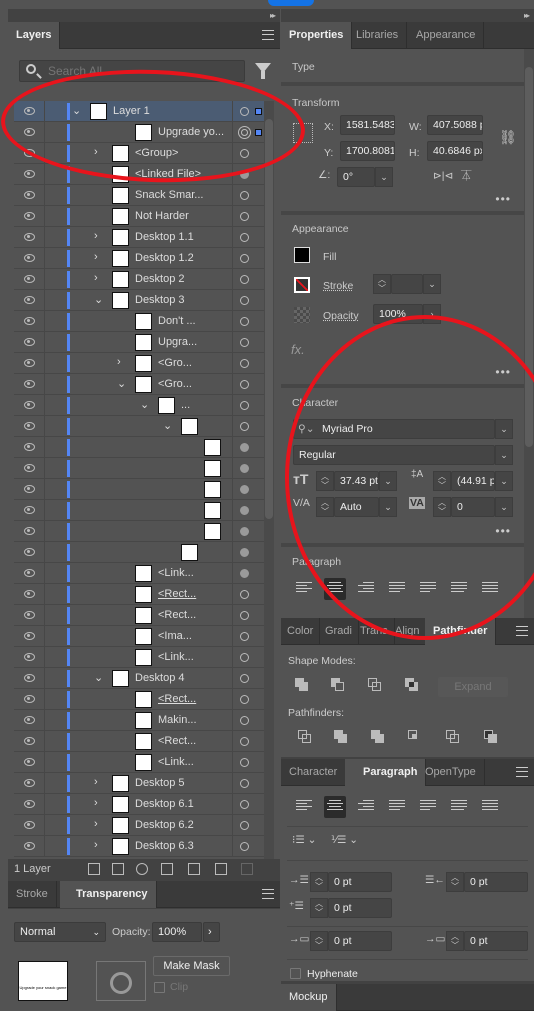 The image size is (534, 1011). I want to click on reference-point-icon, so click(303, 133).